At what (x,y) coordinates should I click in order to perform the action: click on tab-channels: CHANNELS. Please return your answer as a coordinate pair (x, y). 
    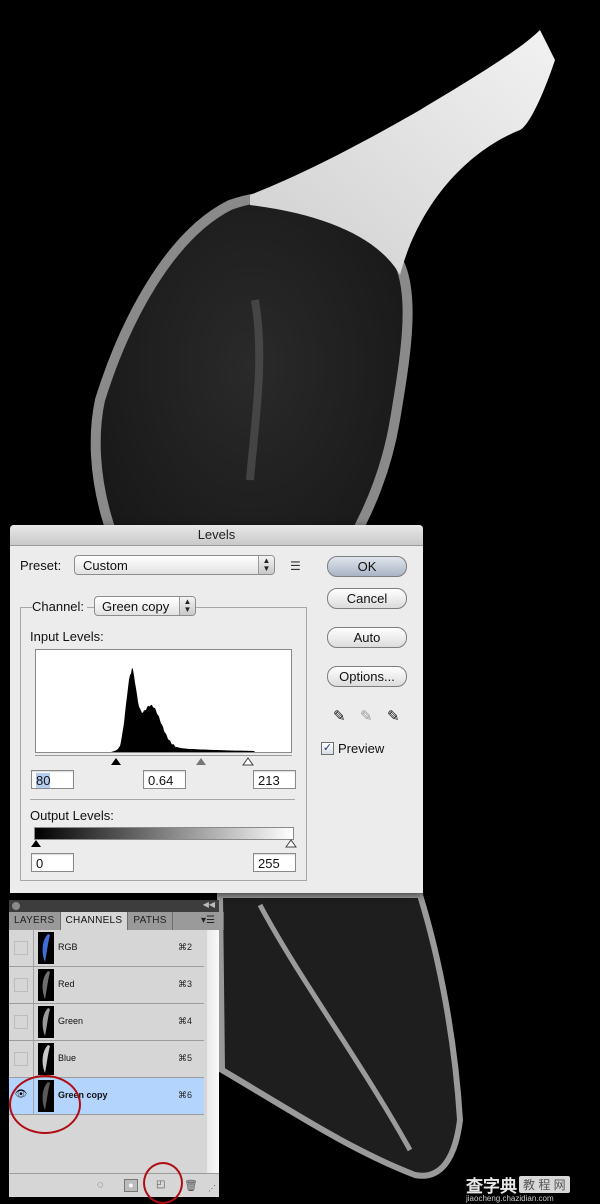
    Looking at the image, I should click on (94, 921).